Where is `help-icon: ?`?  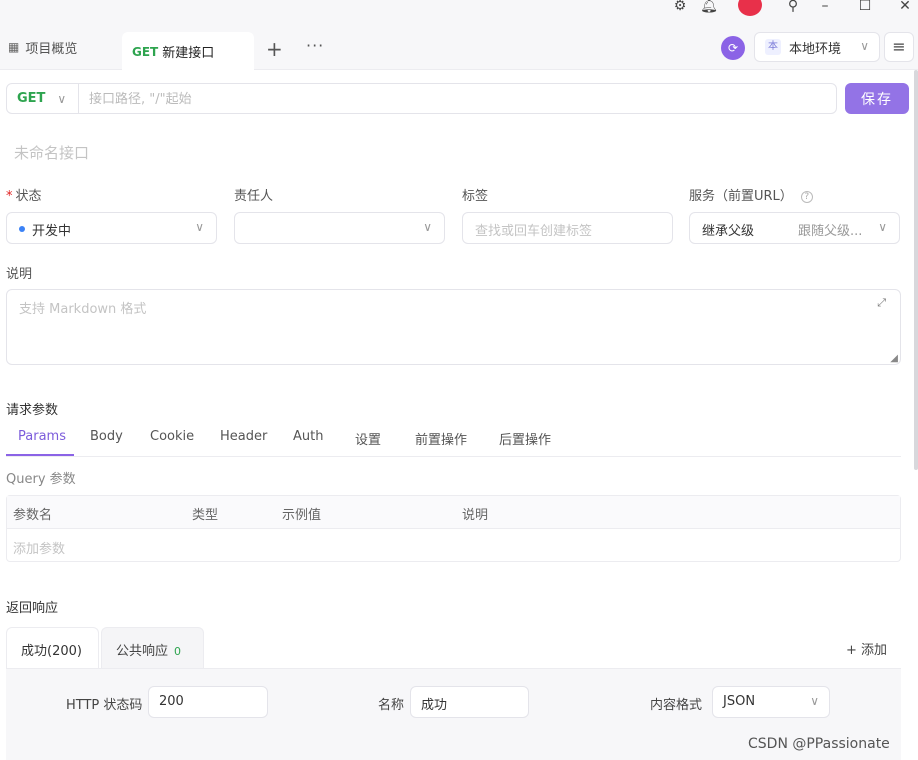
help-icon: ? is located at coordinates (806, 197).